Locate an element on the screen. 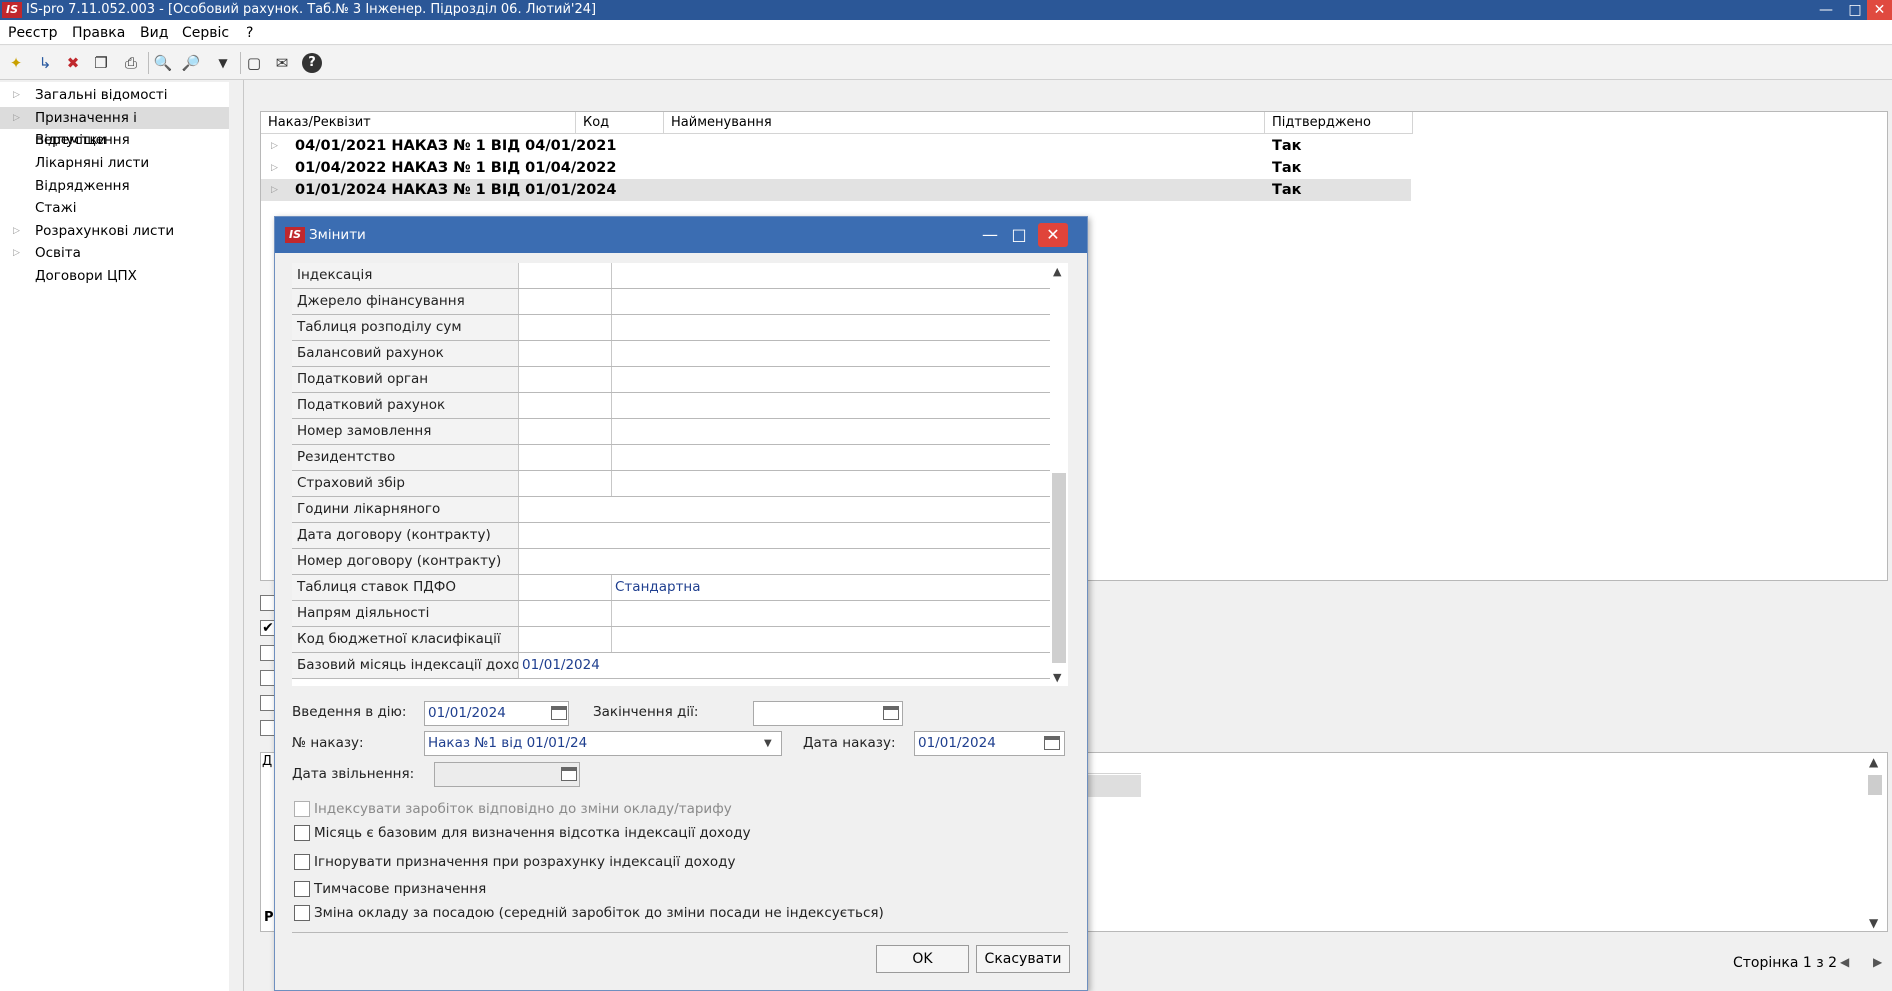  menu-item-service: Сервіс is located at coordinates (205, 33).